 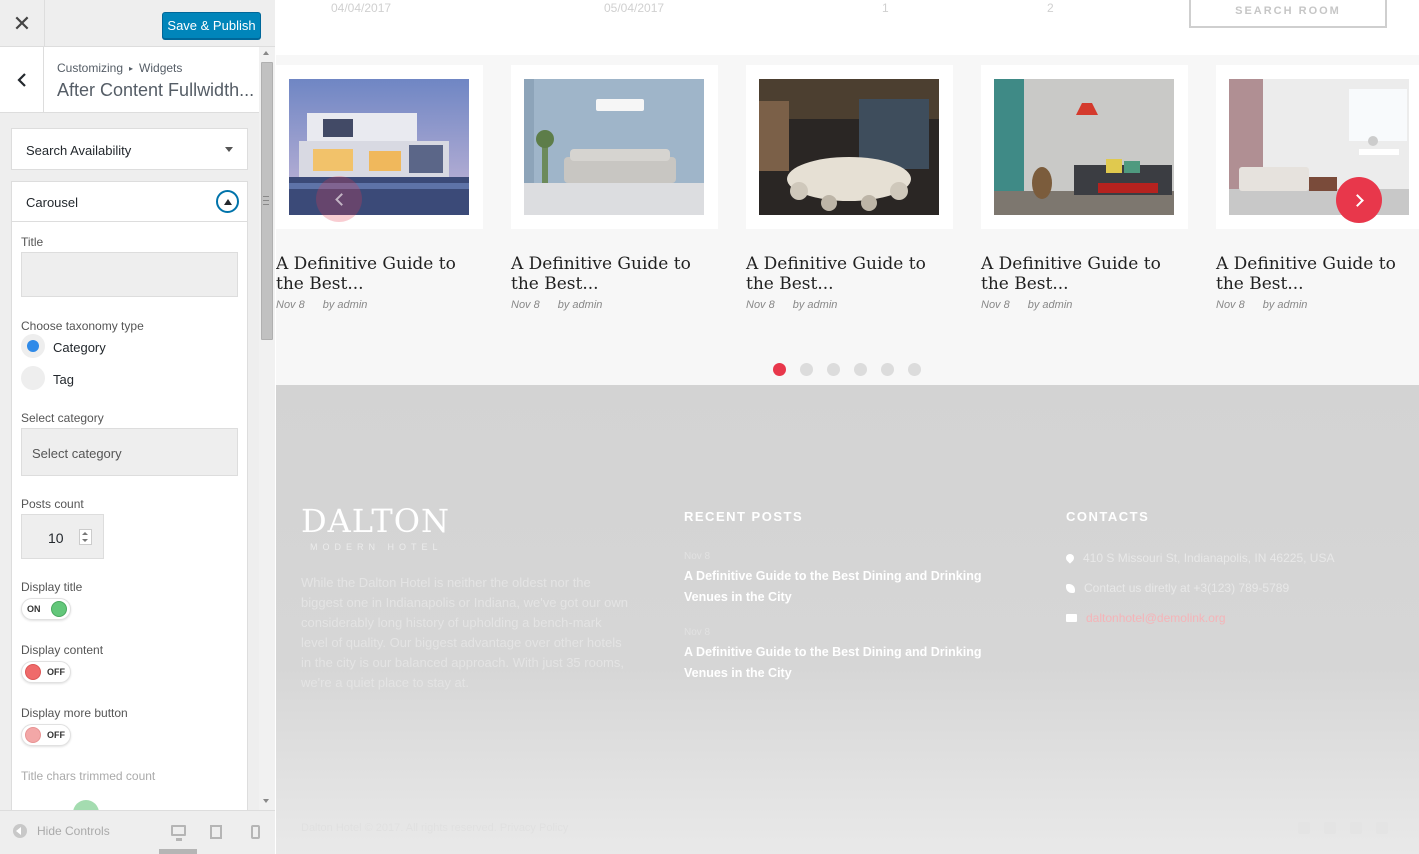 What do you see at coordinates (86, 805) in the screenshot?
I see `slider-handle` at bounding box center [86, 805].